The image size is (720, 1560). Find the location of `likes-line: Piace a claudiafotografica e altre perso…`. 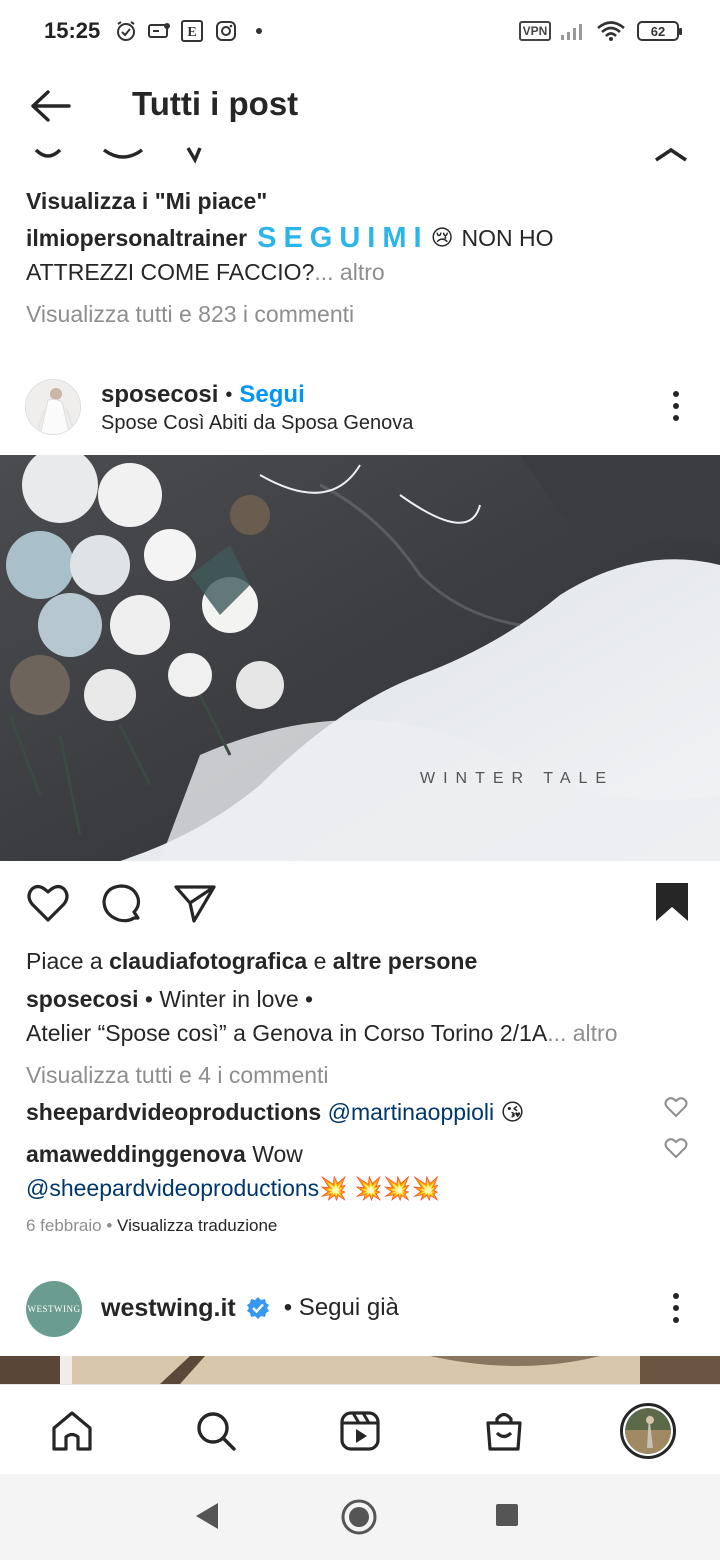

likes-line: Piace a claudiafotografica e altre perso… is located at coordinates (251, 961).